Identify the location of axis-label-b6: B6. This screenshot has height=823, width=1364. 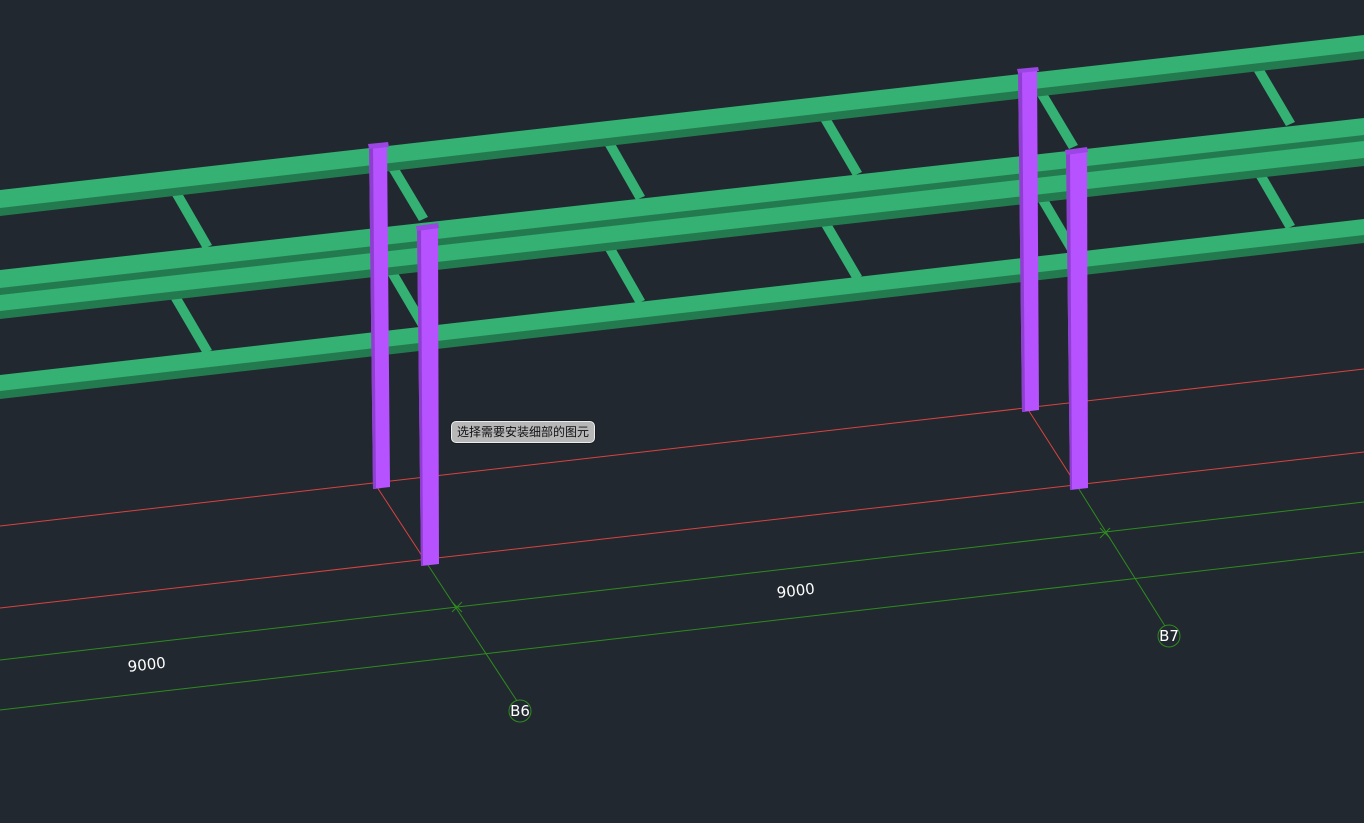
(520, 711).